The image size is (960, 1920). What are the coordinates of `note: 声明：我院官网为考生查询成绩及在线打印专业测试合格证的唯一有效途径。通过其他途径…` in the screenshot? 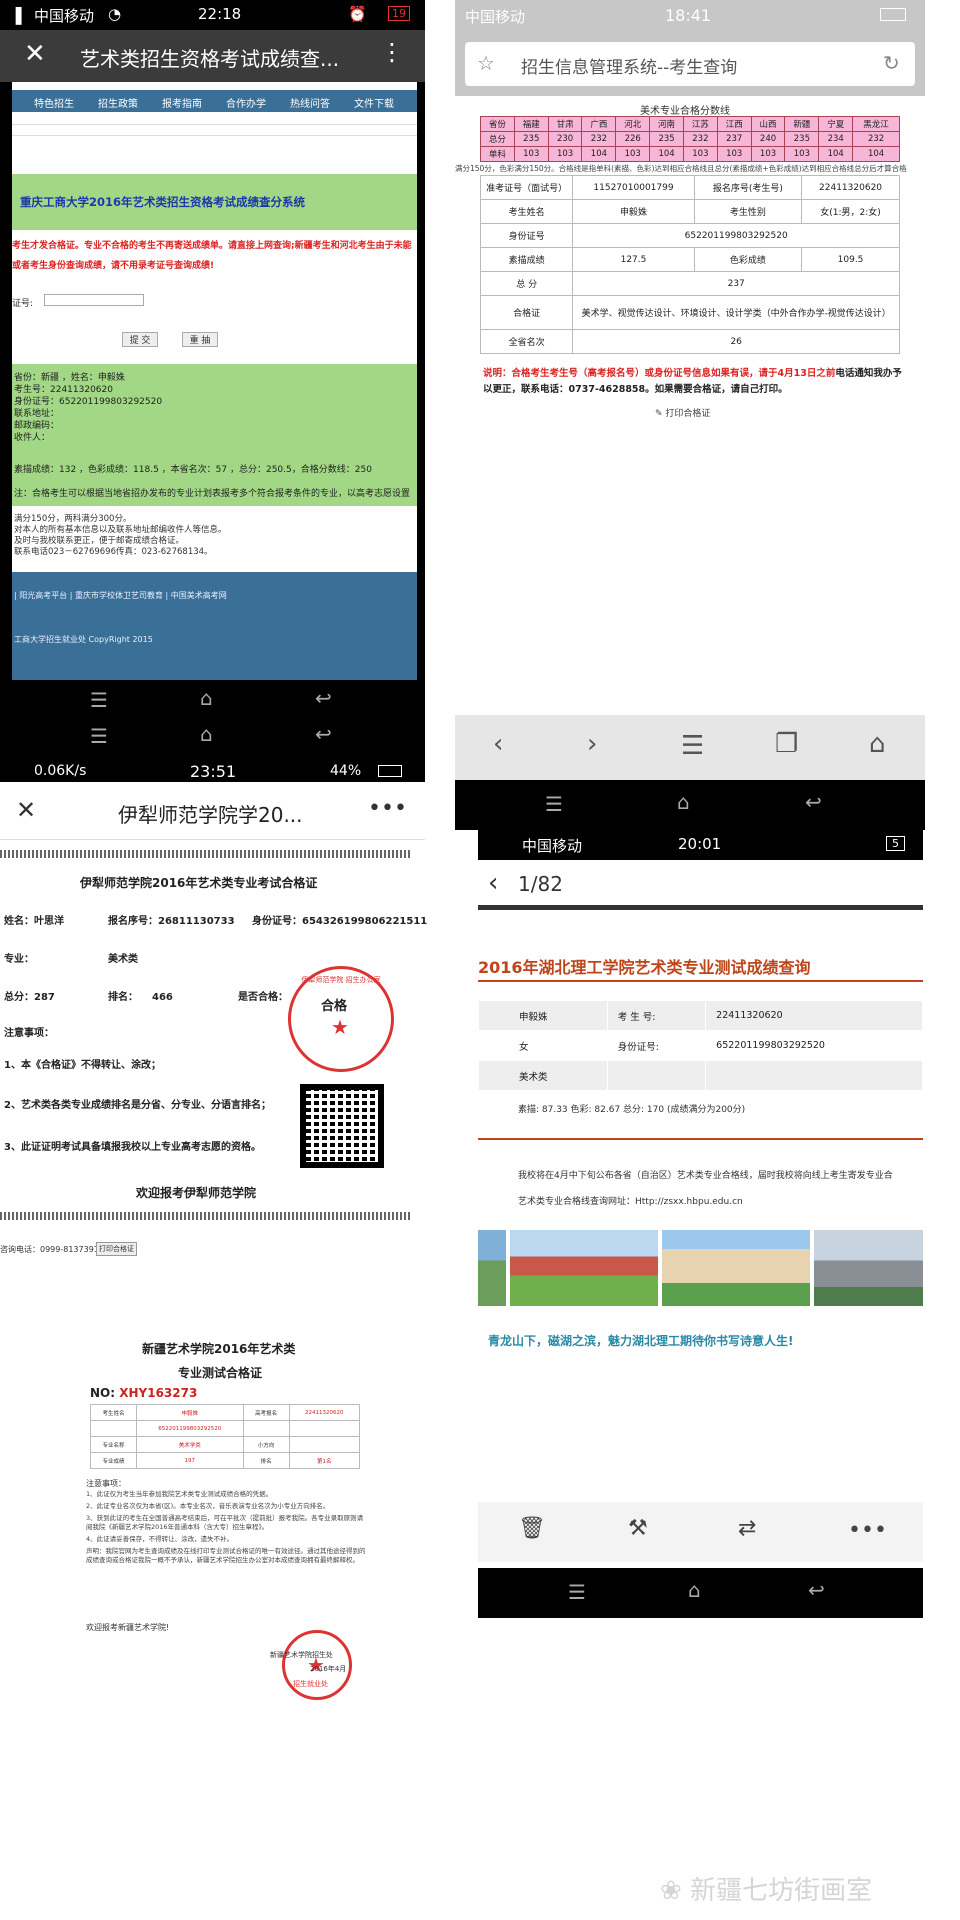 It's located at (226, 1555).